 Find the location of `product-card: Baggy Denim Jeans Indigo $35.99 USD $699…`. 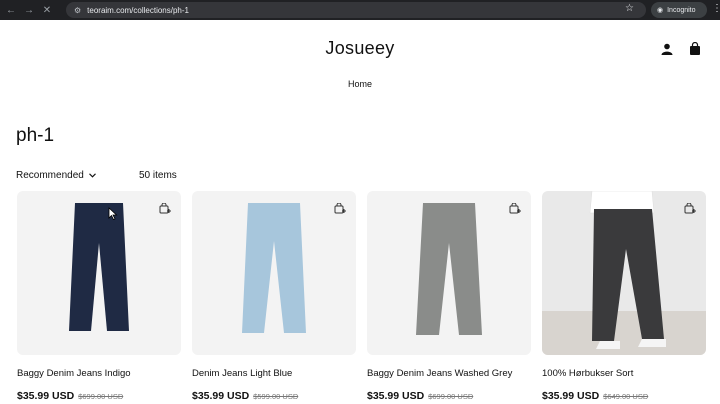

product-card: Baggy Denim Jeans Indigo $35.99 USD $699… is located at coordinates (99, 296).